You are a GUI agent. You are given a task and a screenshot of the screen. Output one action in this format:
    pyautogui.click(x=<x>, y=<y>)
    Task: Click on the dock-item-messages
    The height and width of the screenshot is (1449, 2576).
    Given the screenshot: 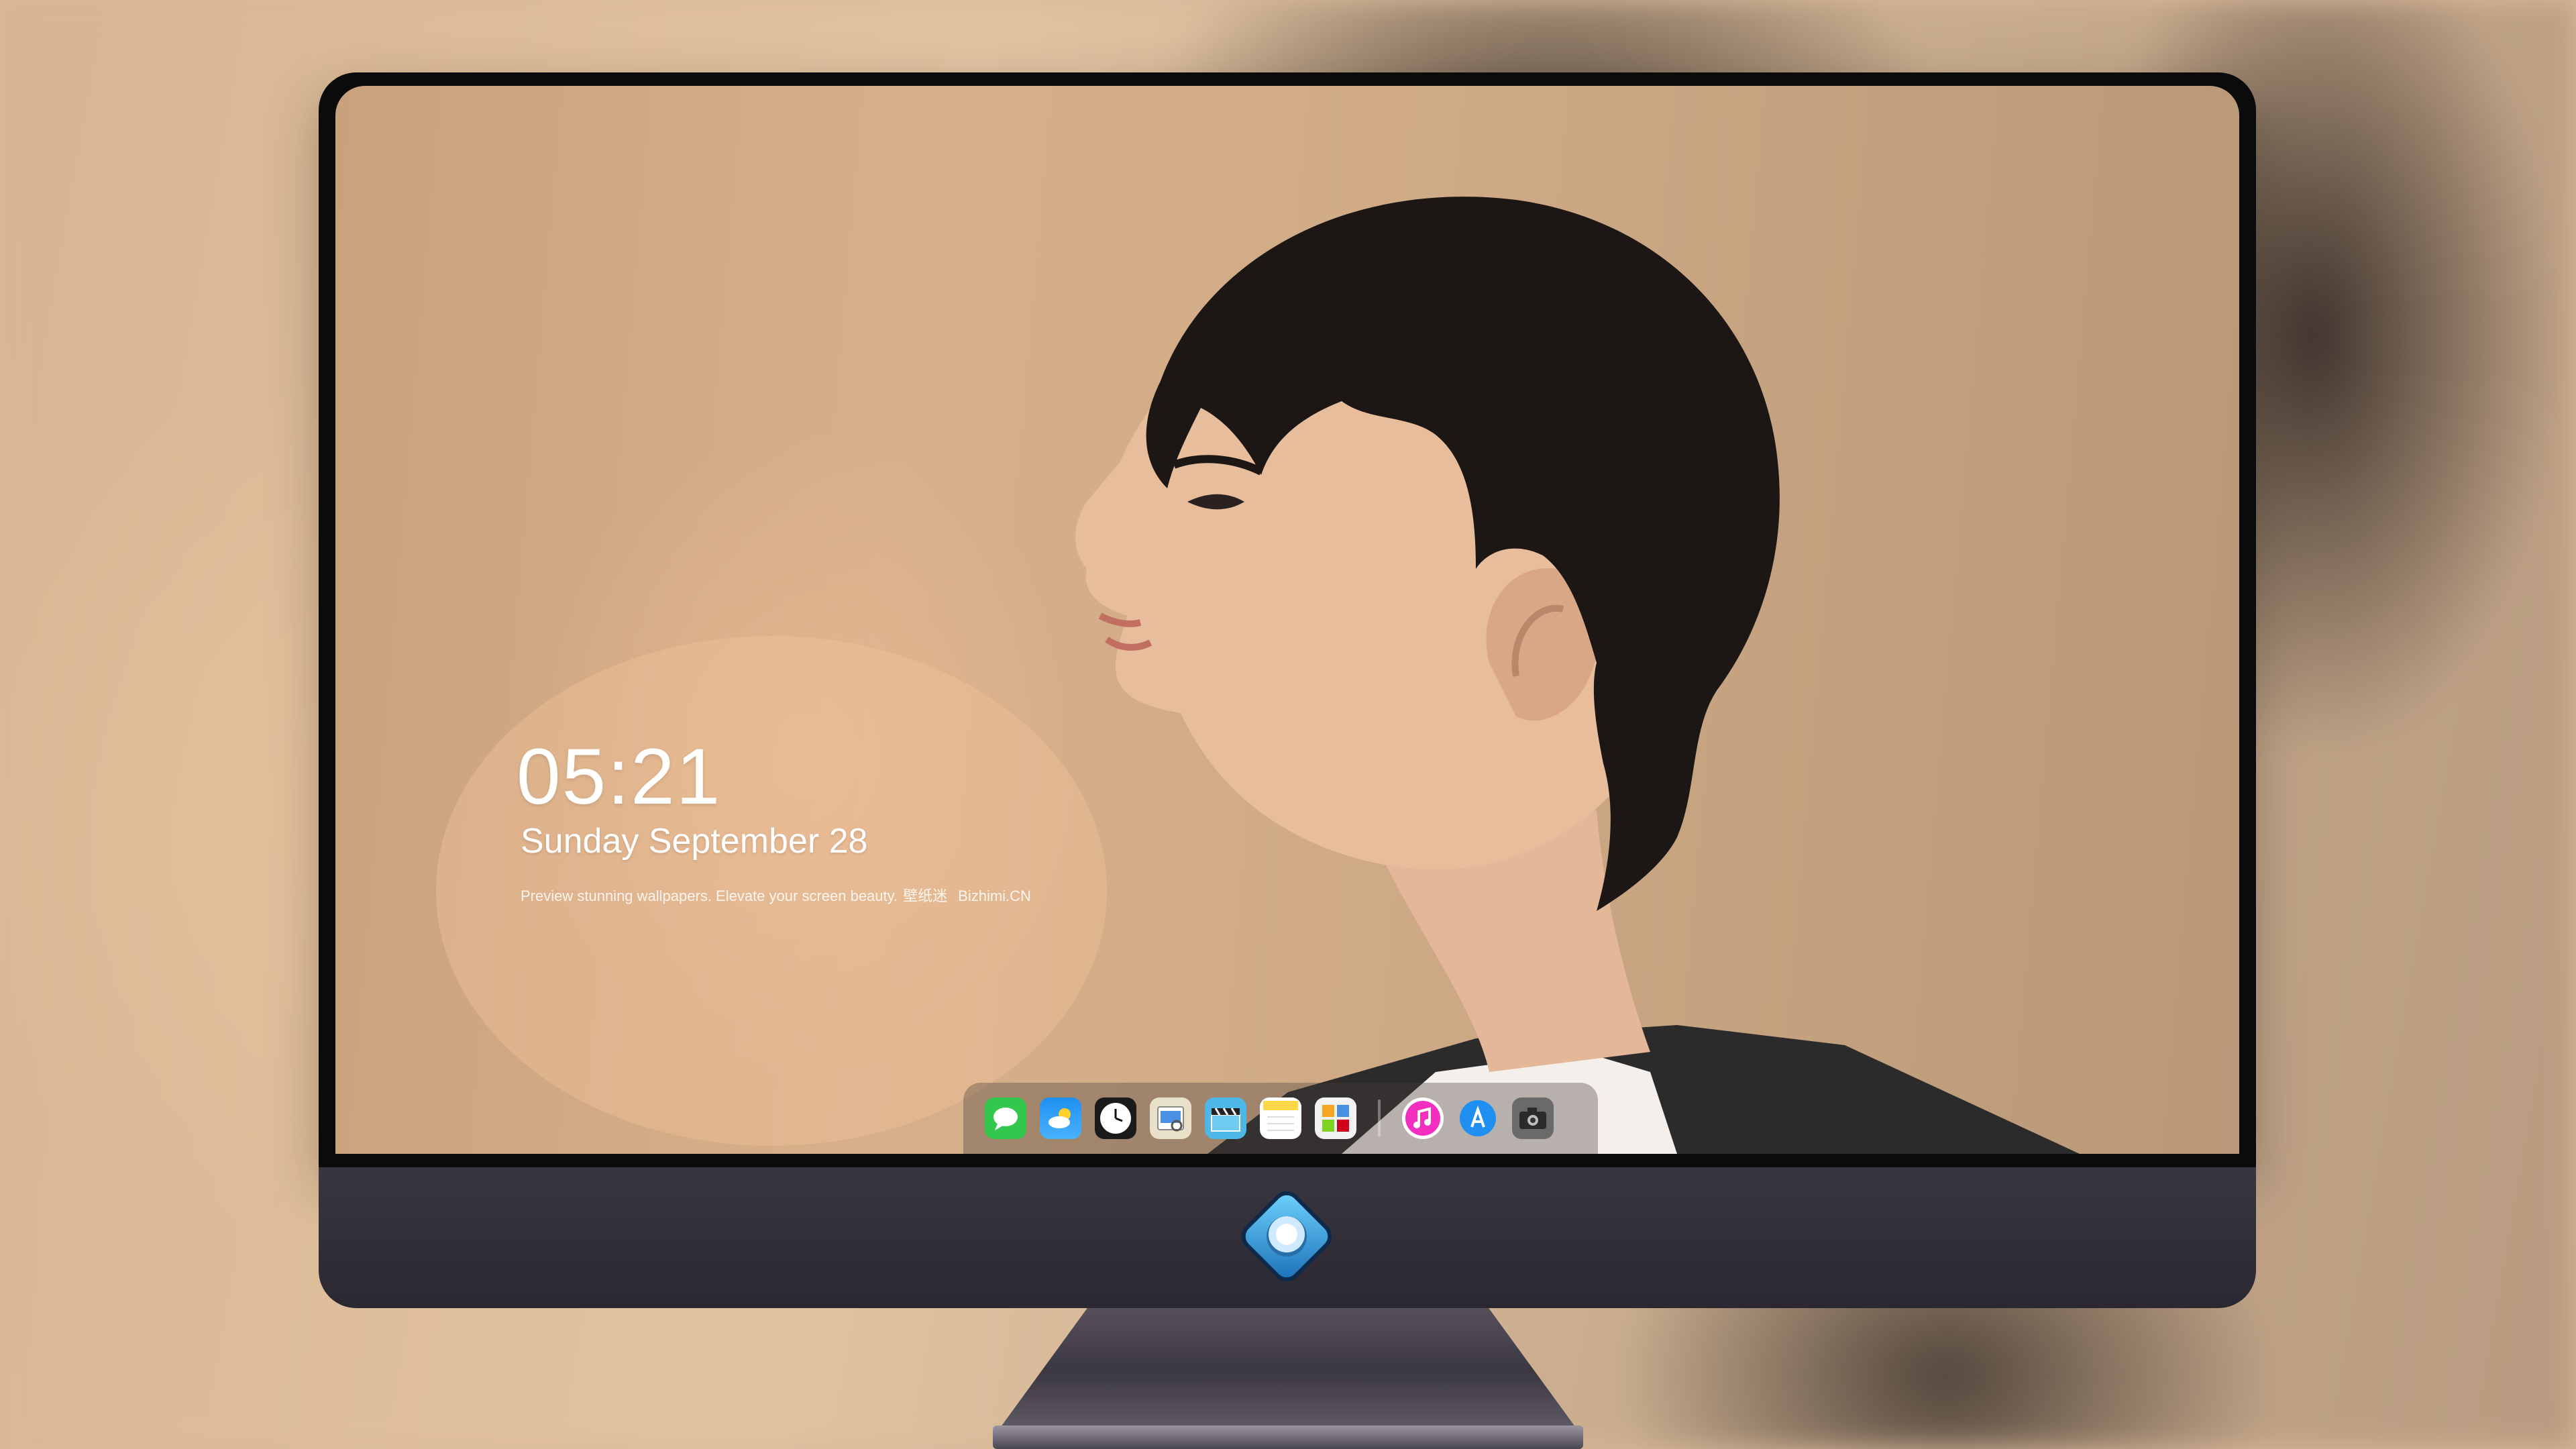 What is the action you would take?
    pyautogui.click(x=1005, y=1118)
    